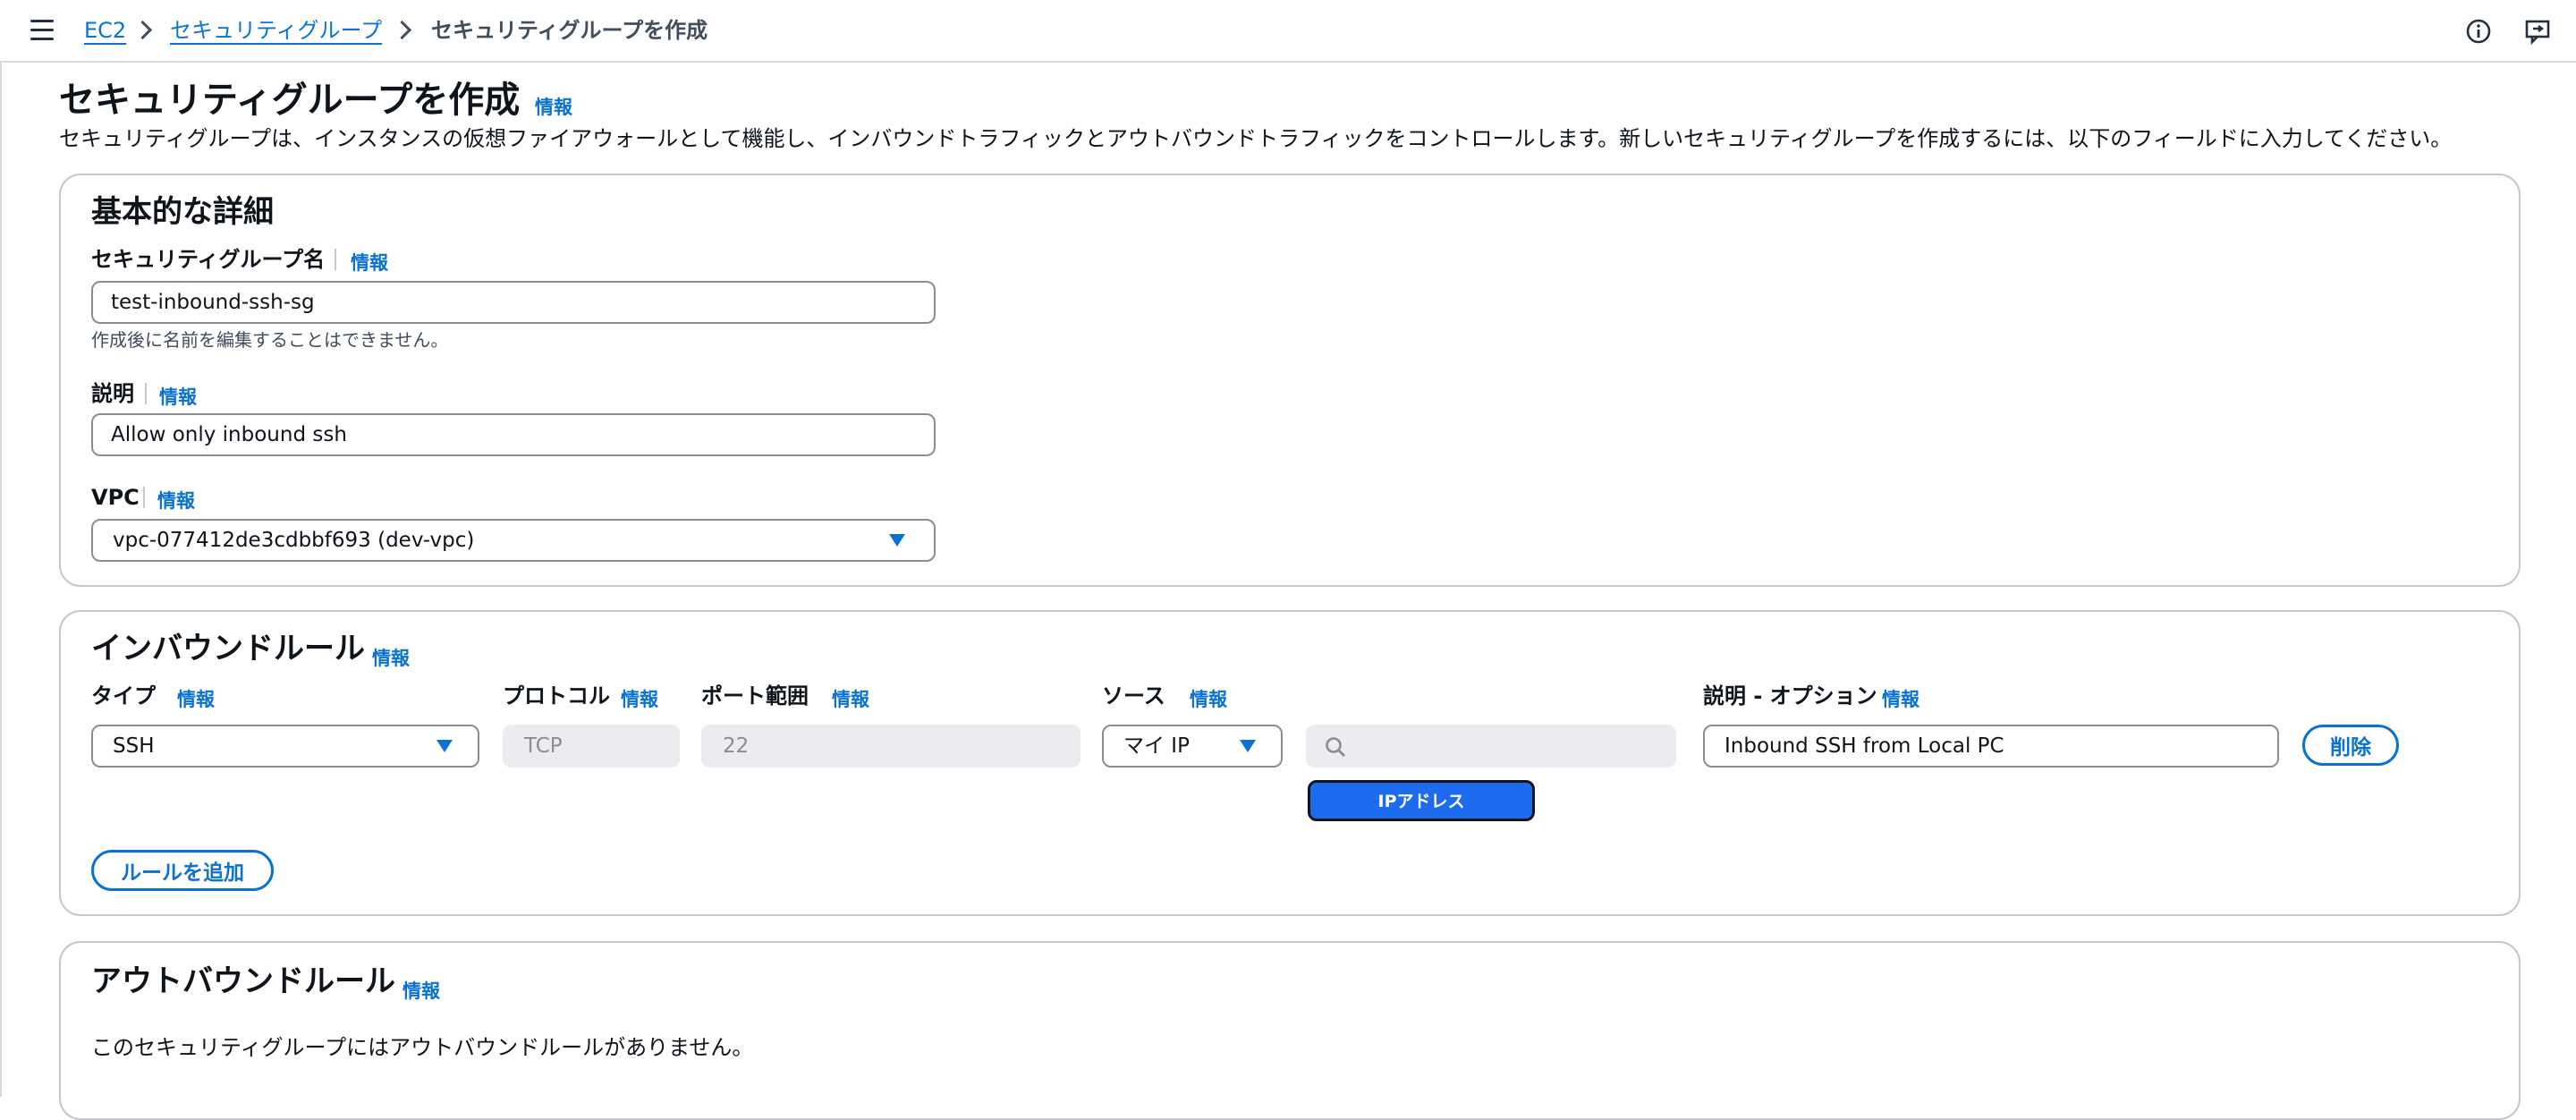 Image resolution: width=2576 pixels, height=1120 pixels. Describe the element at coordinates (1421, 800) in the screenshot. I see `ip-address-button: IPアドレス` at that location.